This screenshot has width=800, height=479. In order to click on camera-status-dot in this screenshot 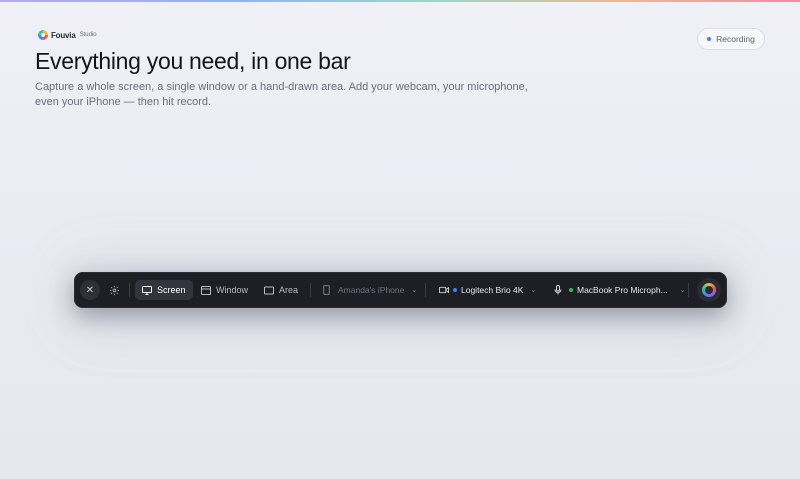, I will do `click(455, 290)`.